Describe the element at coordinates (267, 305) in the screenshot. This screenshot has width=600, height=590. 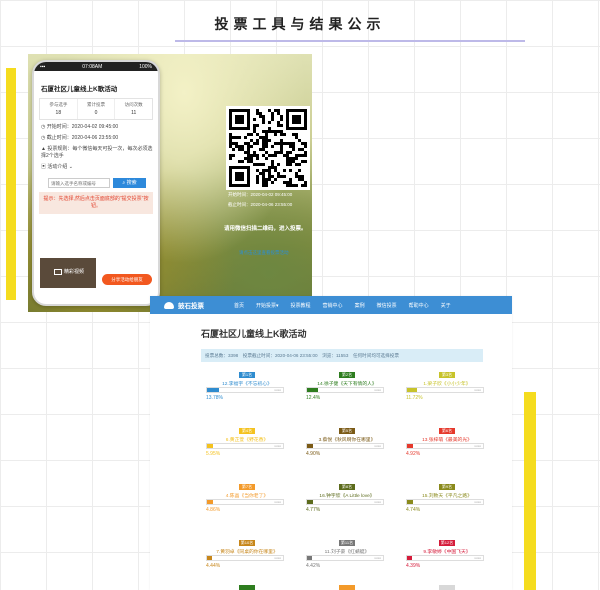
I see `nav-start-vote: 开始投票▾` at that location.